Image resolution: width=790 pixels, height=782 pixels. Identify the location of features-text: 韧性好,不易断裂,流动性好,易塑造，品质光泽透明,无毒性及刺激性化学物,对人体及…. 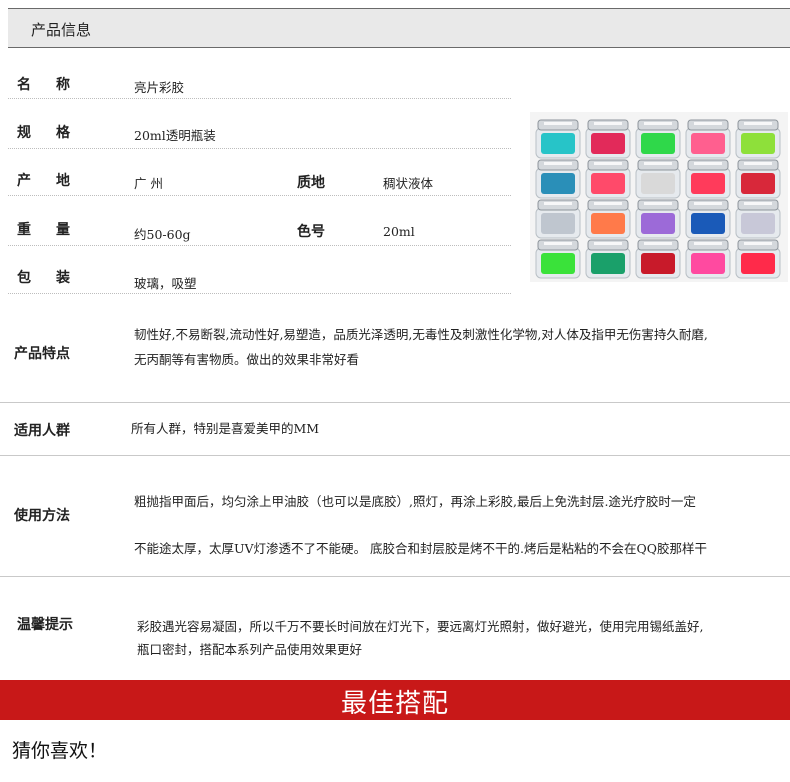
(462, 347).